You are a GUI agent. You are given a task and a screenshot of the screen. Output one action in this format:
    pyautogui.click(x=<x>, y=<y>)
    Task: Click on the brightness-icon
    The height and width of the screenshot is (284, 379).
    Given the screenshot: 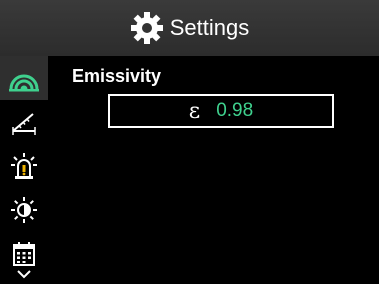 What is the action you would take?
    pyautogui.click(x=24, y=210)
    